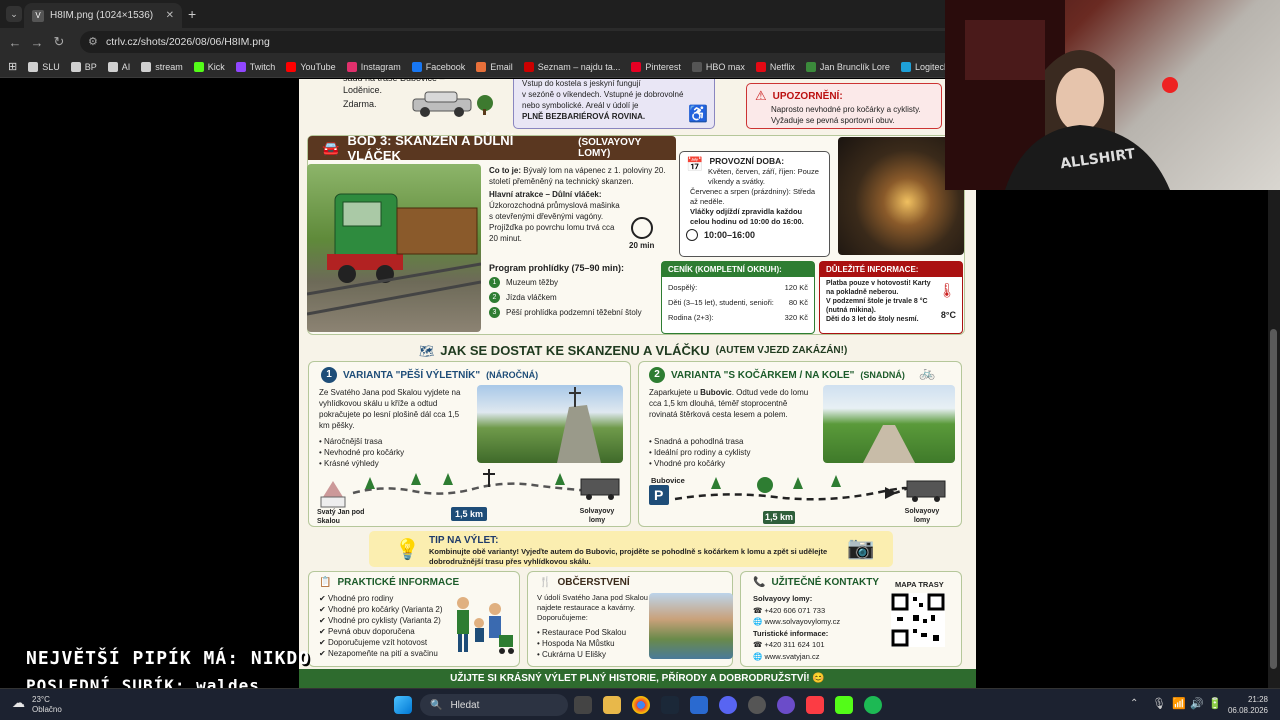  Describe the element at coordinates (789, 610) in the screenshot. I see `contact-phone-1: ☎ +420 606 071 733` at that location.